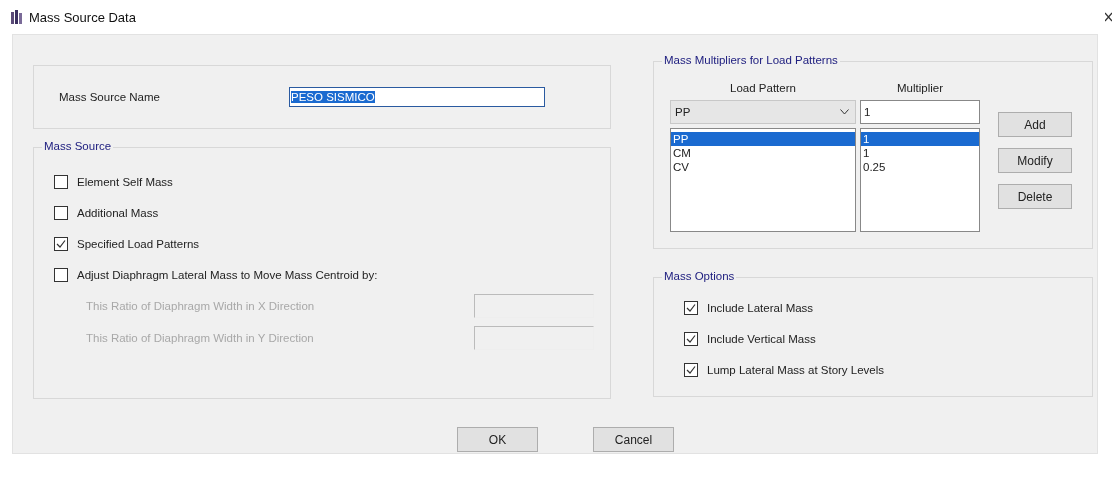  I want to click on list-item: CM, so click(763, 153).